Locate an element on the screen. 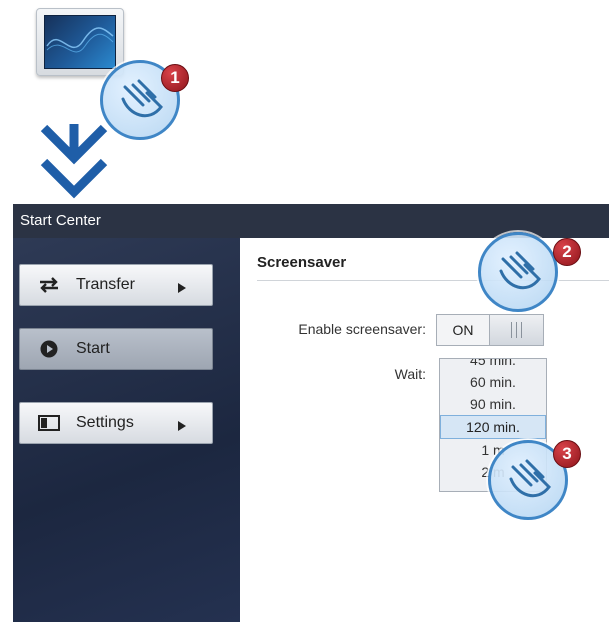 Image resolution: width=609 pixels, height=622 pixels. sidebar-item-label: Settings is located at coordinates (105, 422).